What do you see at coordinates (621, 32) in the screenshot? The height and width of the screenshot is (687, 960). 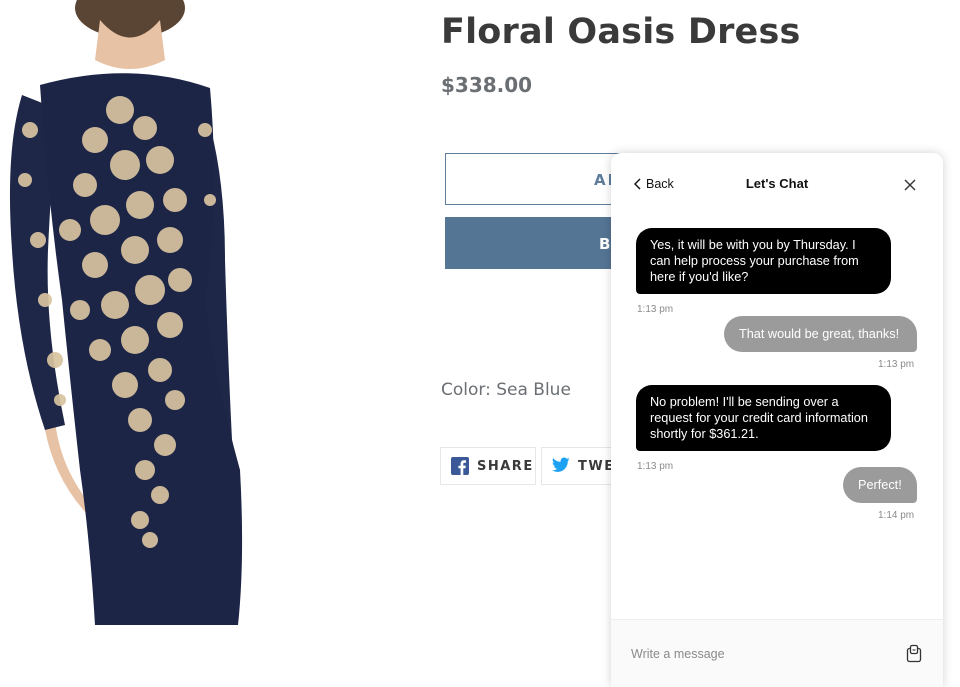 I see `product-title: Floral Oasis Dress` at bounding box center [621, 32].